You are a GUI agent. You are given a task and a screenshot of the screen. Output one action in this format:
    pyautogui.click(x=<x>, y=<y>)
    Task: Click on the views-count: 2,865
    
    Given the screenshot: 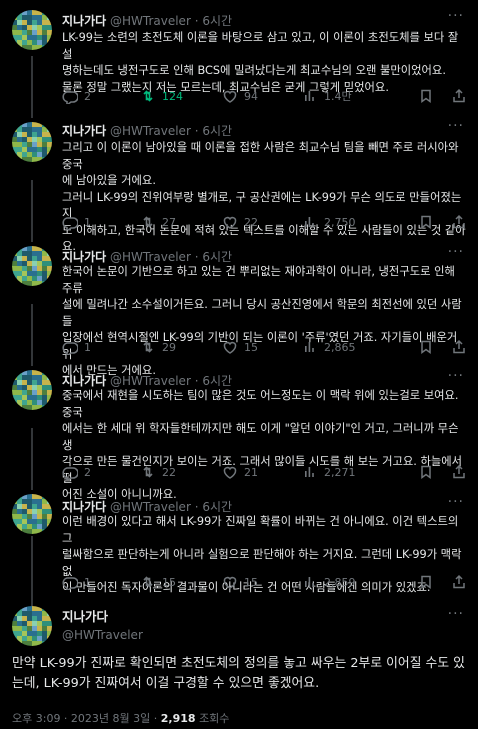 What is the action you would take?
    pyautogui.click(x=340, y=347)
    